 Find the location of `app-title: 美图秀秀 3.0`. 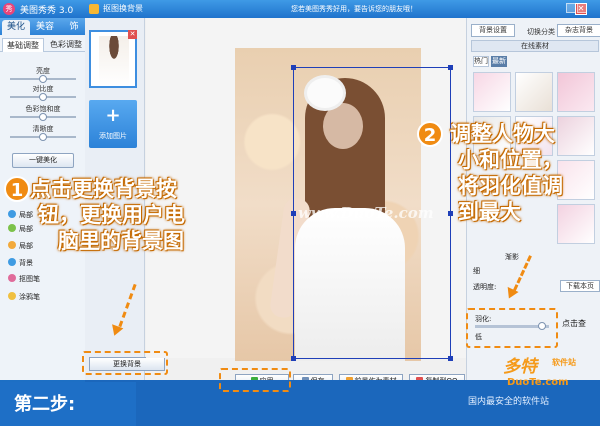

app-title: 美图秀秀 3.0 is located at coordinates (47, 11).